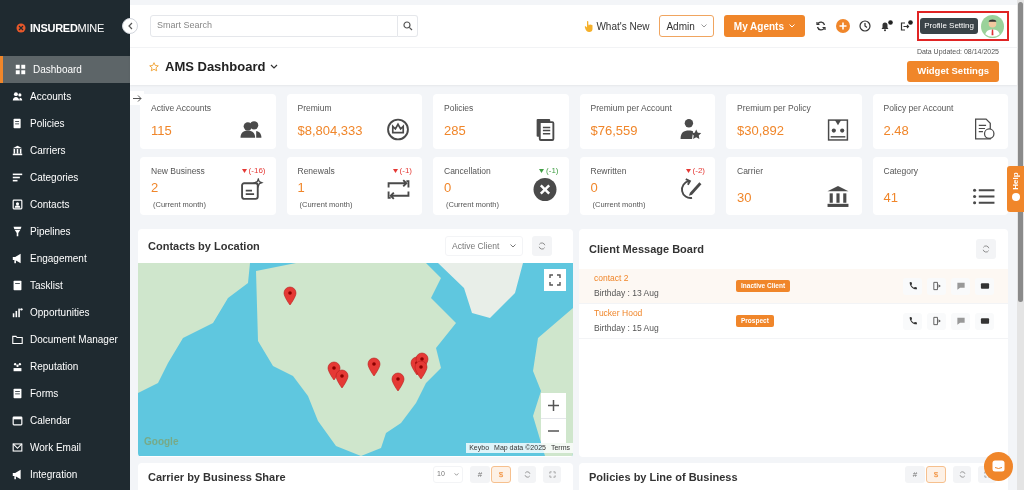 Image resolution: width=1024 pixels, height=490 pixels. What do you see at coordinates (594, 188) in the screenshot?
I see `card-value: 0` at bounding box center [594, 188].